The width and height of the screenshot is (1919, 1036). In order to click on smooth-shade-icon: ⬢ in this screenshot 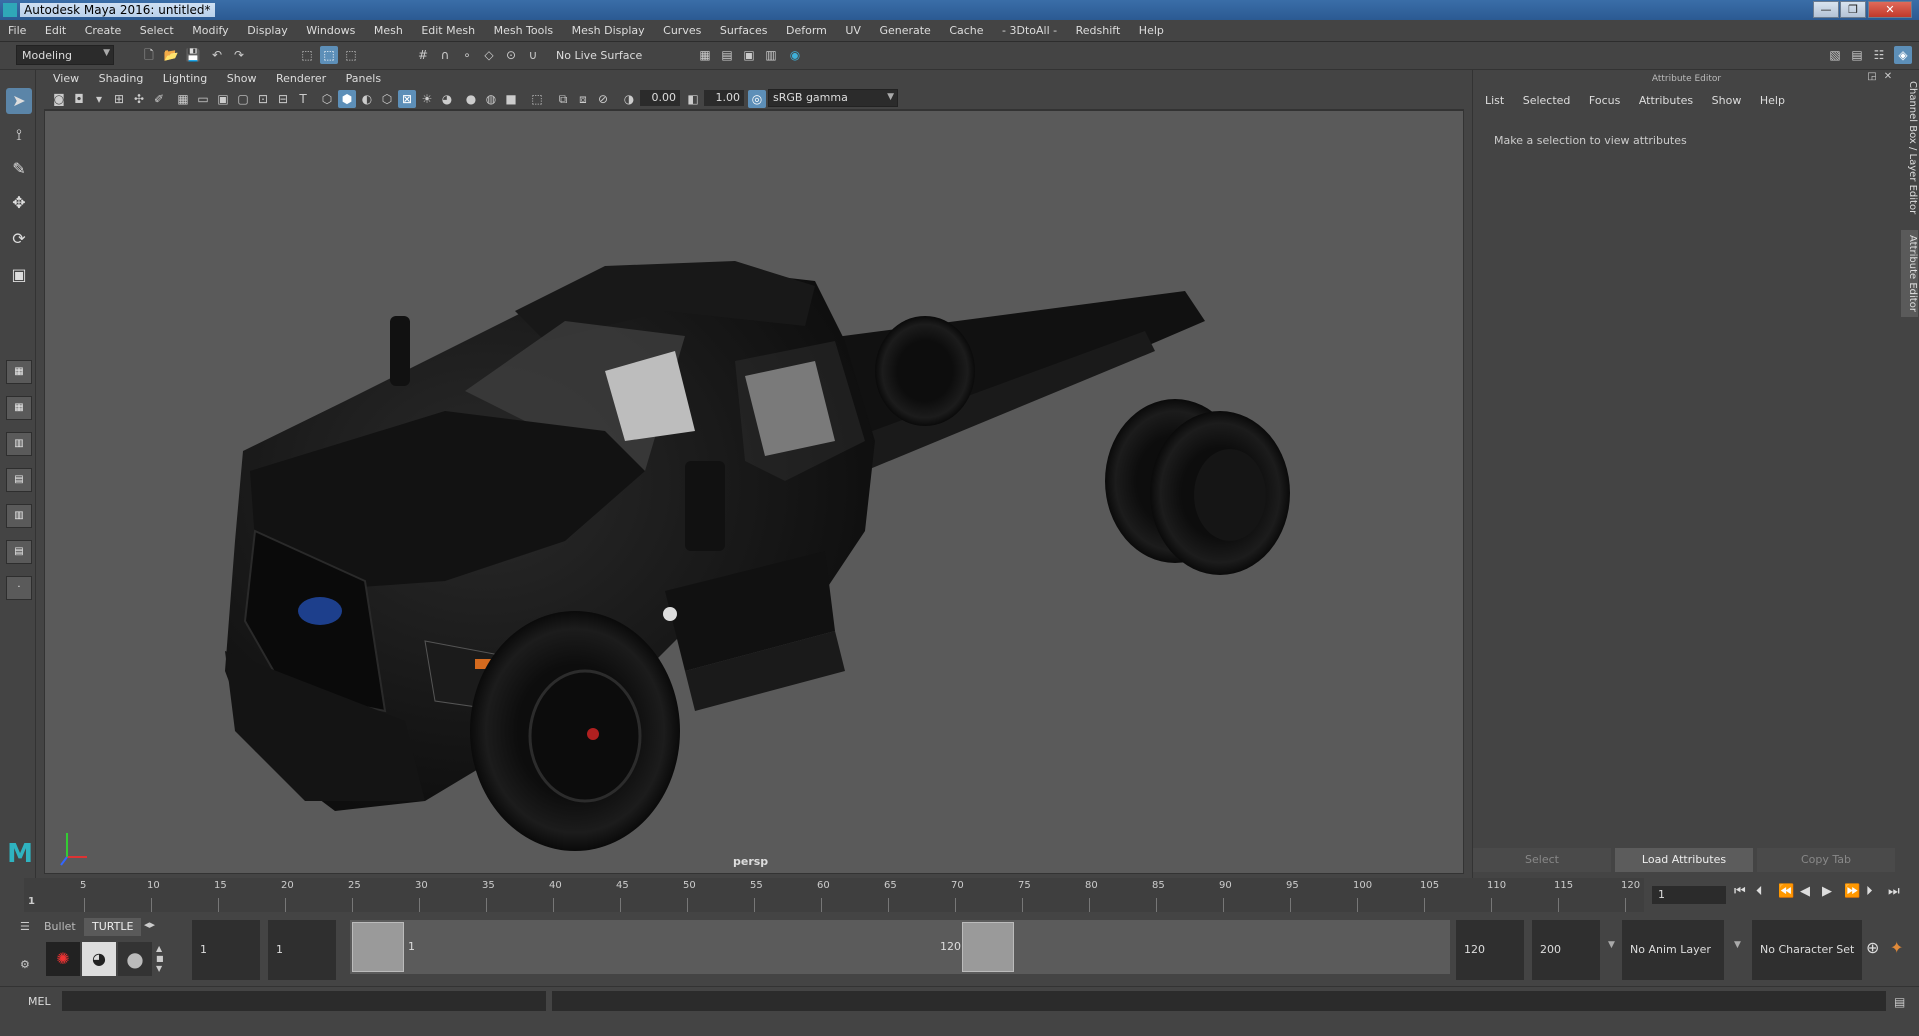, I will do `click(347, 99)`.